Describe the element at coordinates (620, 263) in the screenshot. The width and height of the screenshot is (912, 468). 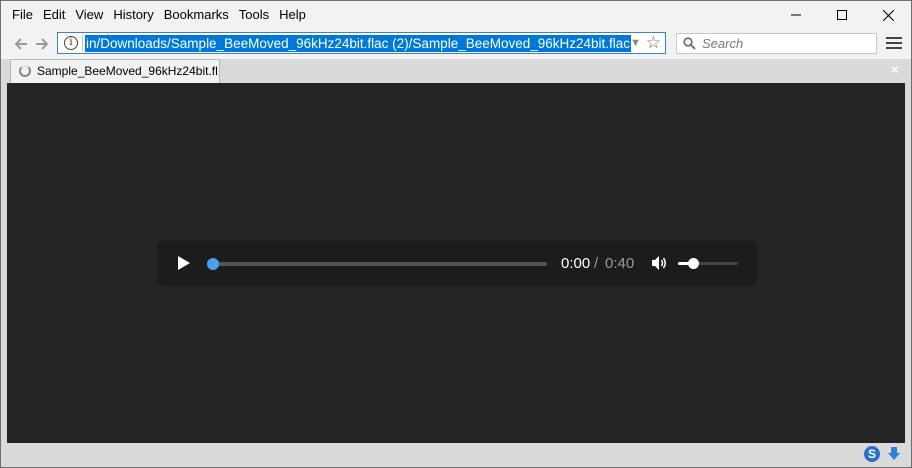
I see `time-total: 0:40` at that location.